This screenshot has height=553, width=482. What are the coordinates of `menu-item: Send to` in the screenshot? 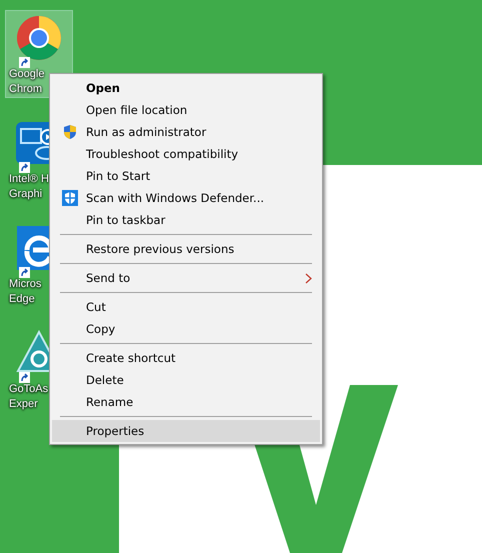 It's located at (186, 278).